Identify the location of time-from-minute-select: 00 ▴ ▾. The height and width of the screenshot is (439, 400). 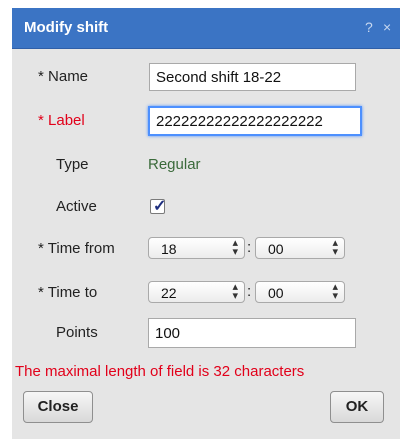
(300, 248).